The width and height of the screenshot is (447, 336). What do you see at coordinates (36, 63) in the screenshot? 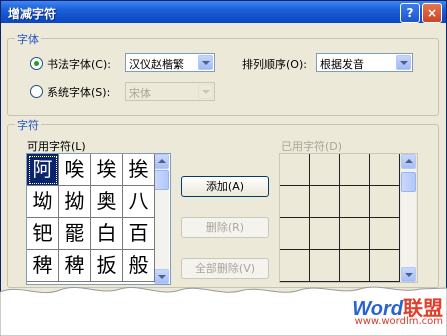
I see `calligraphy-font-radio` at bounding box center [36, 63].